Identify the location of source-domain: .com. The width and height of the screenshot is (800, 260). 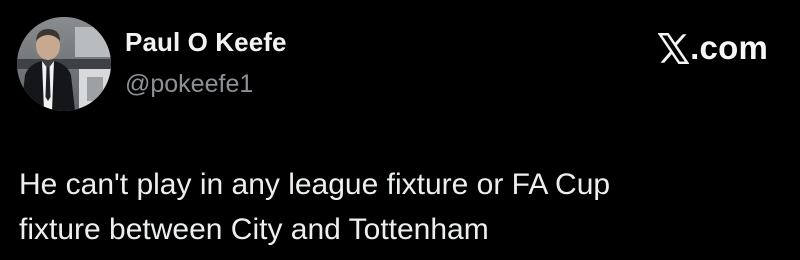
(729, 47).